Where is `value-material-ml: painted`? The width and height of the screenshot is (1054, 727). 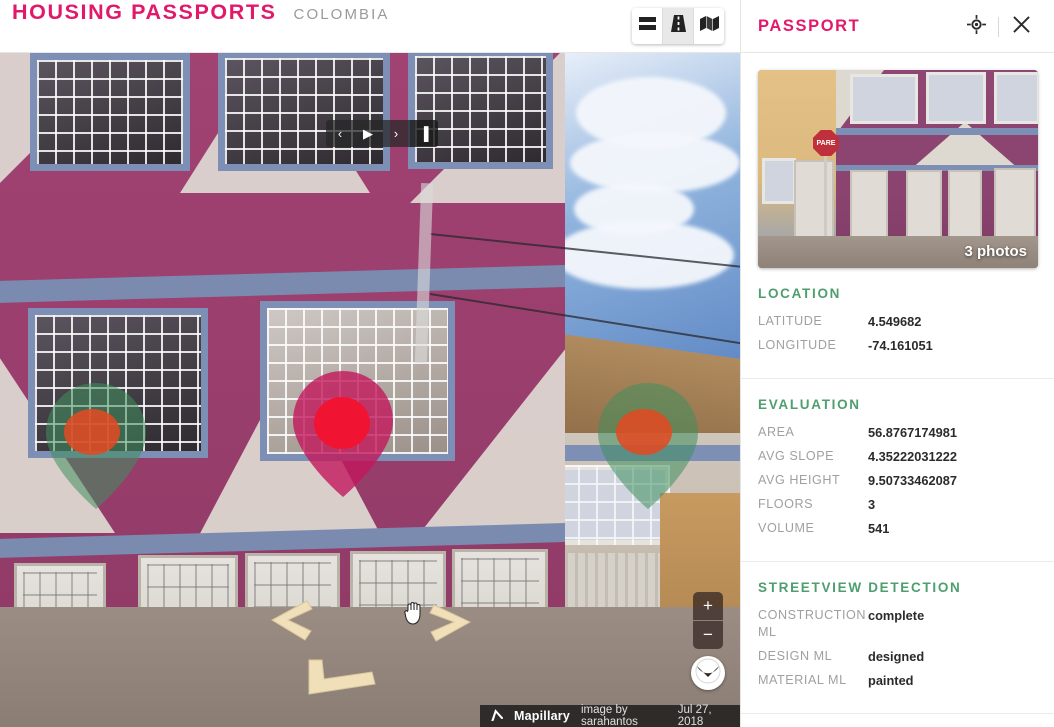 value-material-ml: painted is located at coordinates (891, 680).